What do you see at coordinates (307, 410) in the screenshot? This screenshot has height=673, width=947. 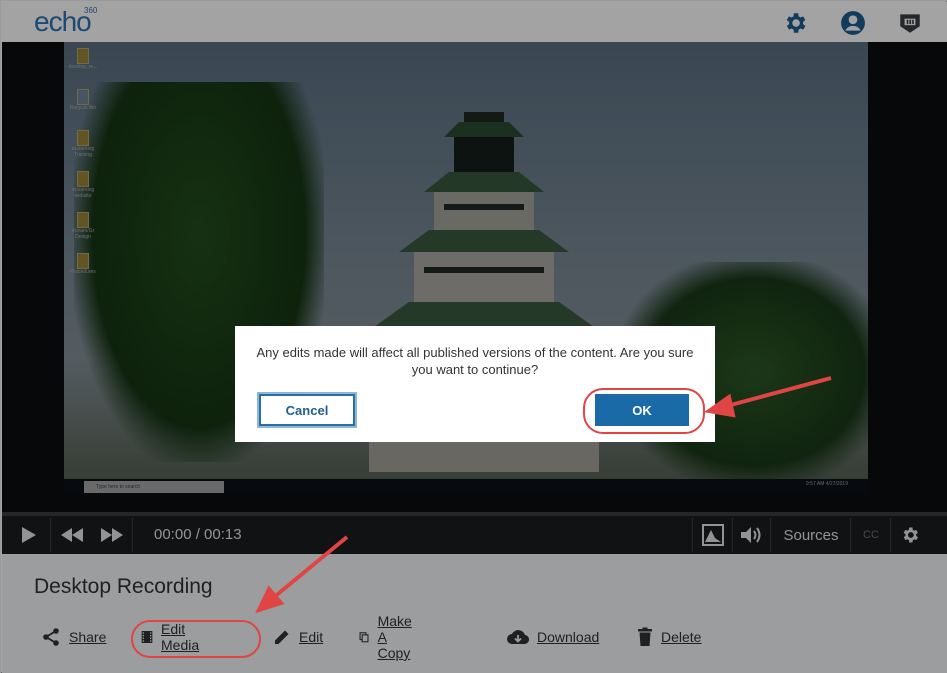 I see `cancel-button: Cancel` at bounding box center [307, 410].